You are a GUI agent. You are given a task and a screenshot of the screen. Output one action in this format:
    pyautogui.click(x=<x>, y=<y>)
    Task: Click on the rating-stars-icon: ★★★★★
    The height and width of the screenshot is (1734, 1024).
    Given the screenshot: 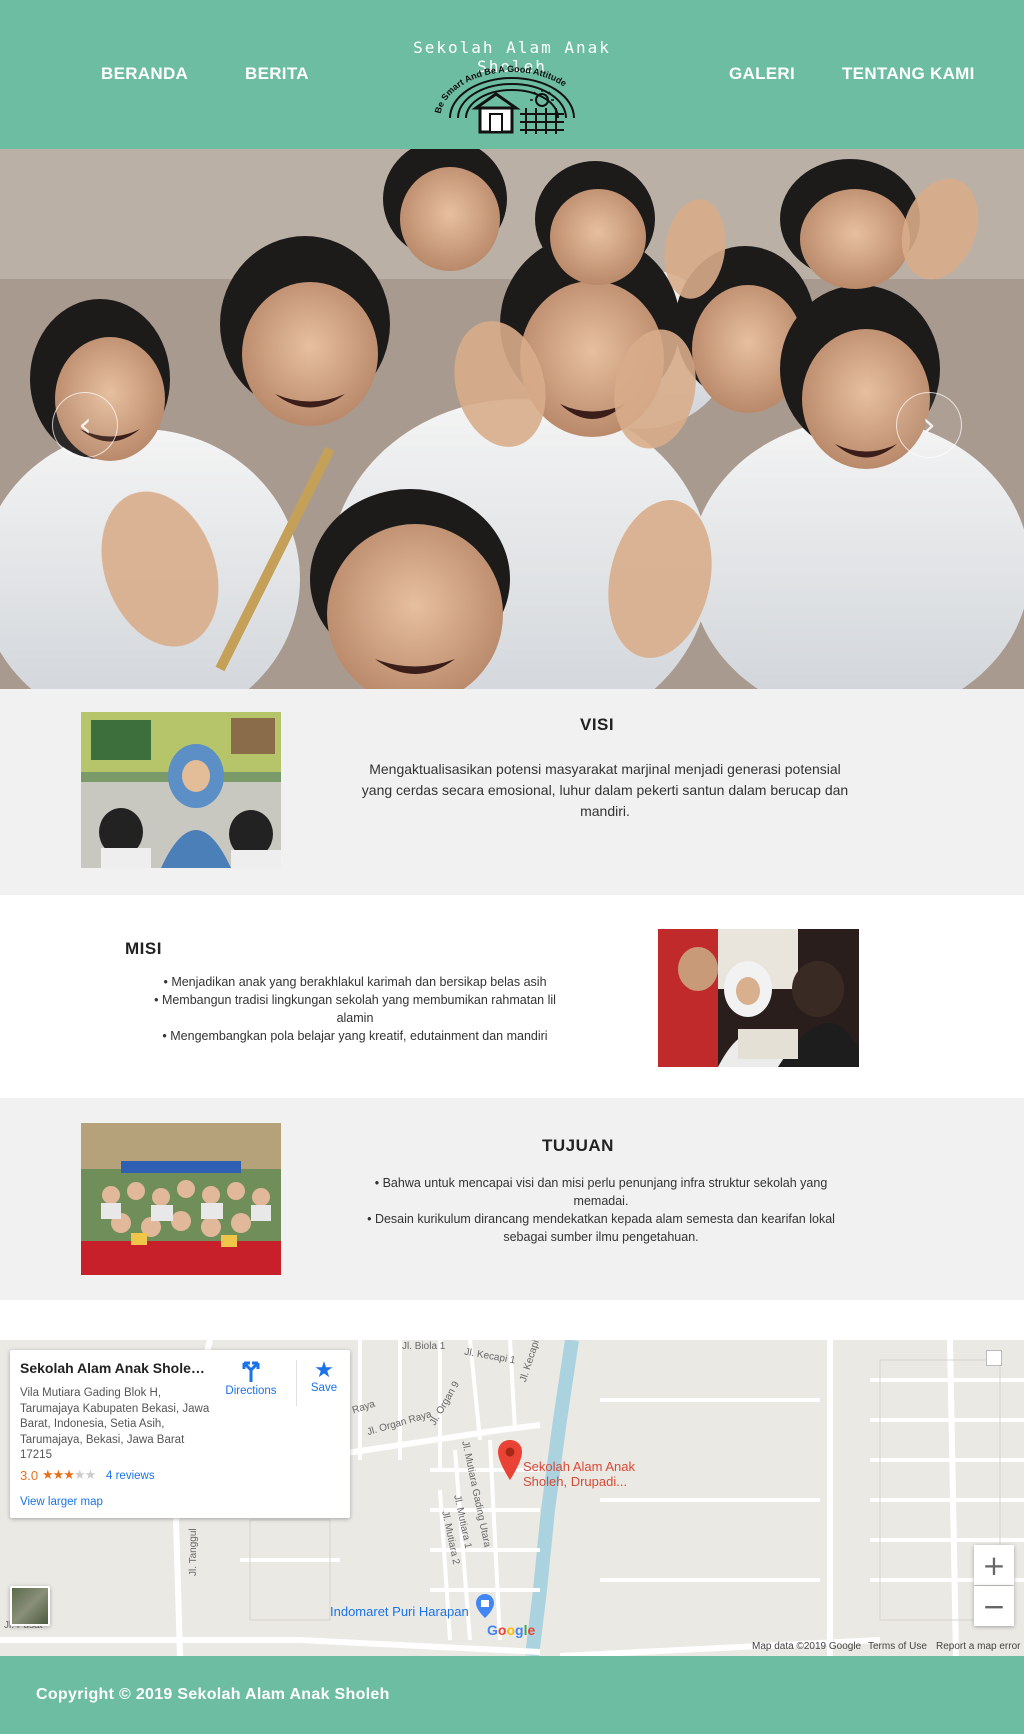 What is the action you would take?
    pyautogui.click(x=69, y=1474)
    